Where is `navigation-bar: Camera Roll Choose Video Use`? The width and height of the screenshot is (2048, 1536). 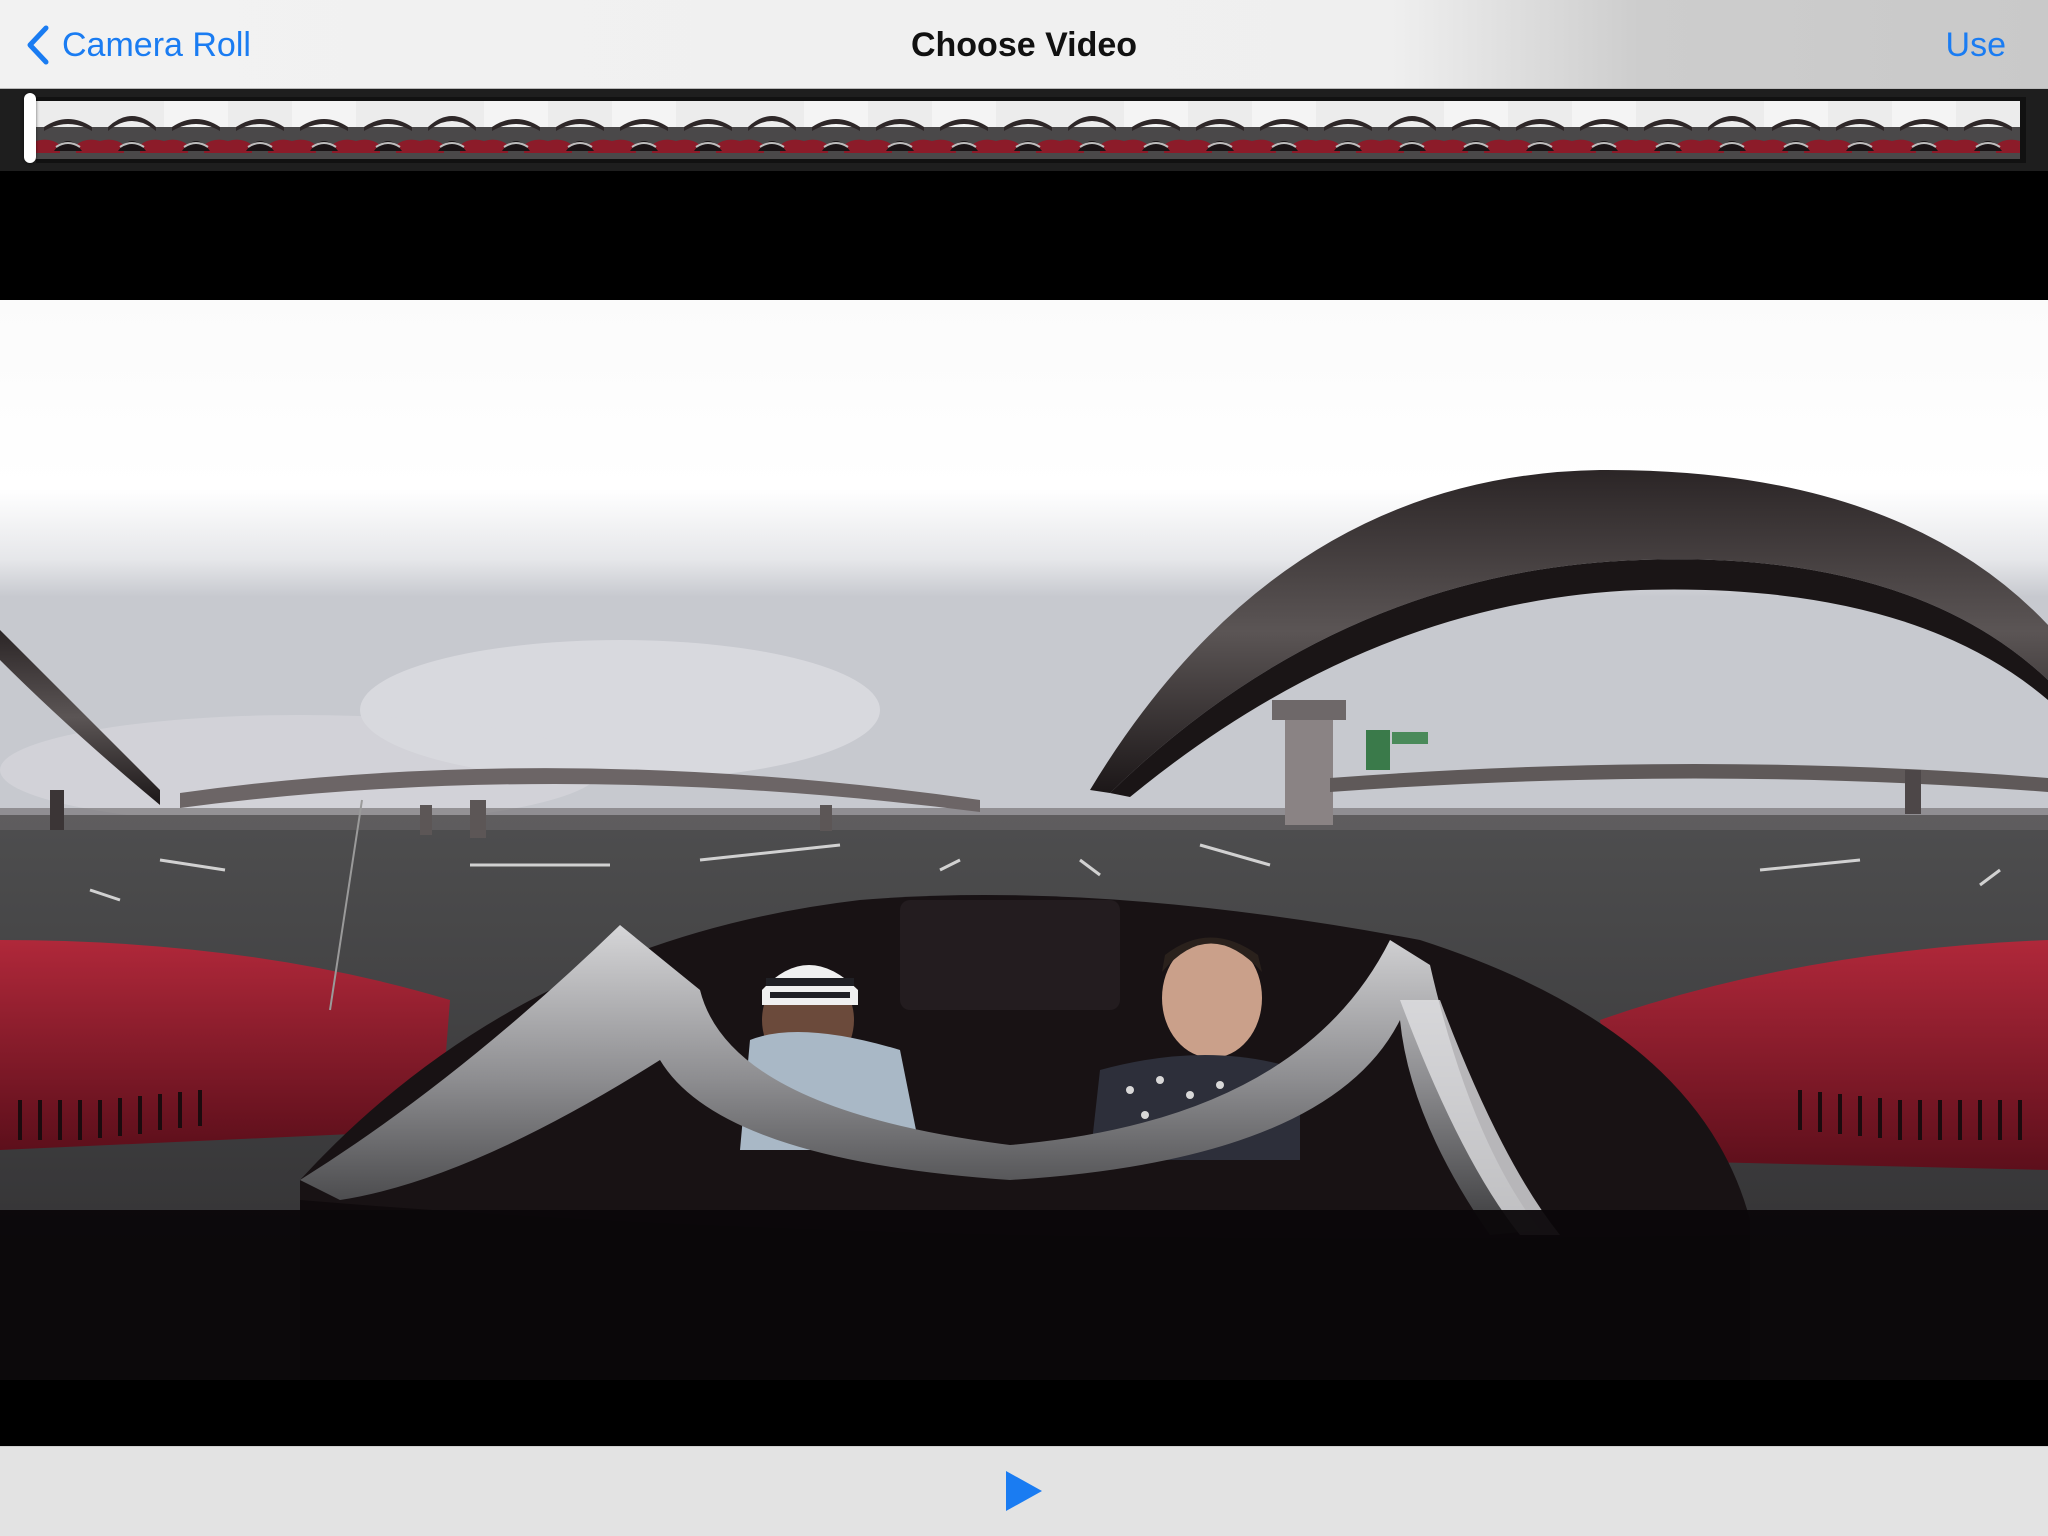
navigation-bar: Camera Roll Choose Video Use is located at coordinates (1024, 44).